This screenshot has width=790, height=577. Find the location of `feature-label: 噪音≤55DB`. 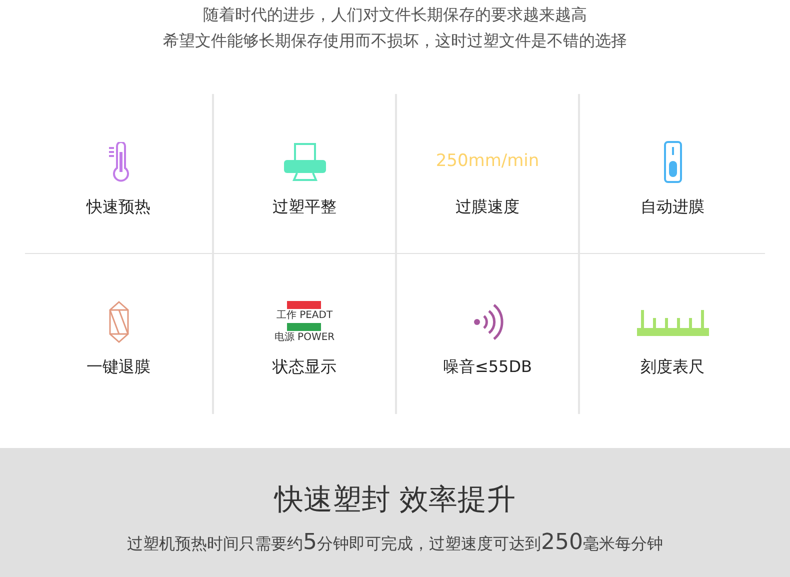

feature-label: 噪音≤55DB is located at coordinates (487, 367).